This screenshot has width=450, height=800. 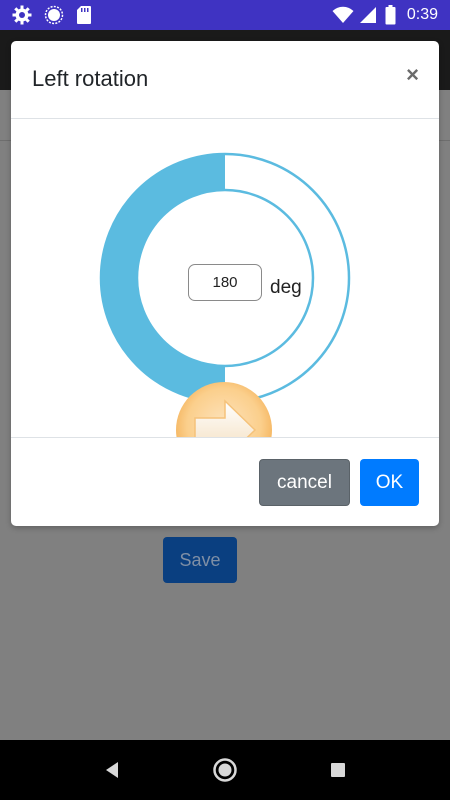 I want to click on dialog-footer: cancel OK, so click(x=225, y=482).